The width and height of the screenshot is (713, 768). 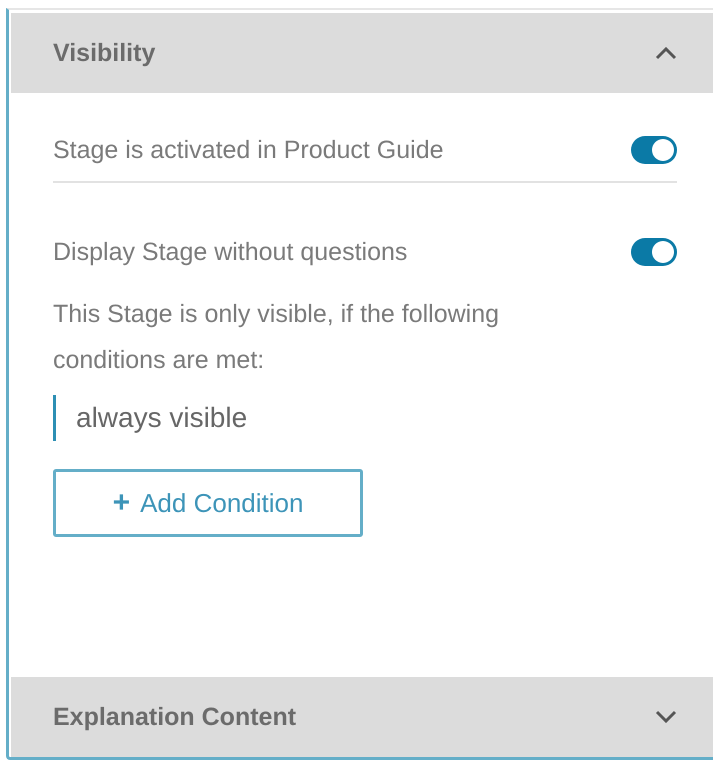 I want to click on toggle-label: Display Stage without questions, so click(x=230, y=252).